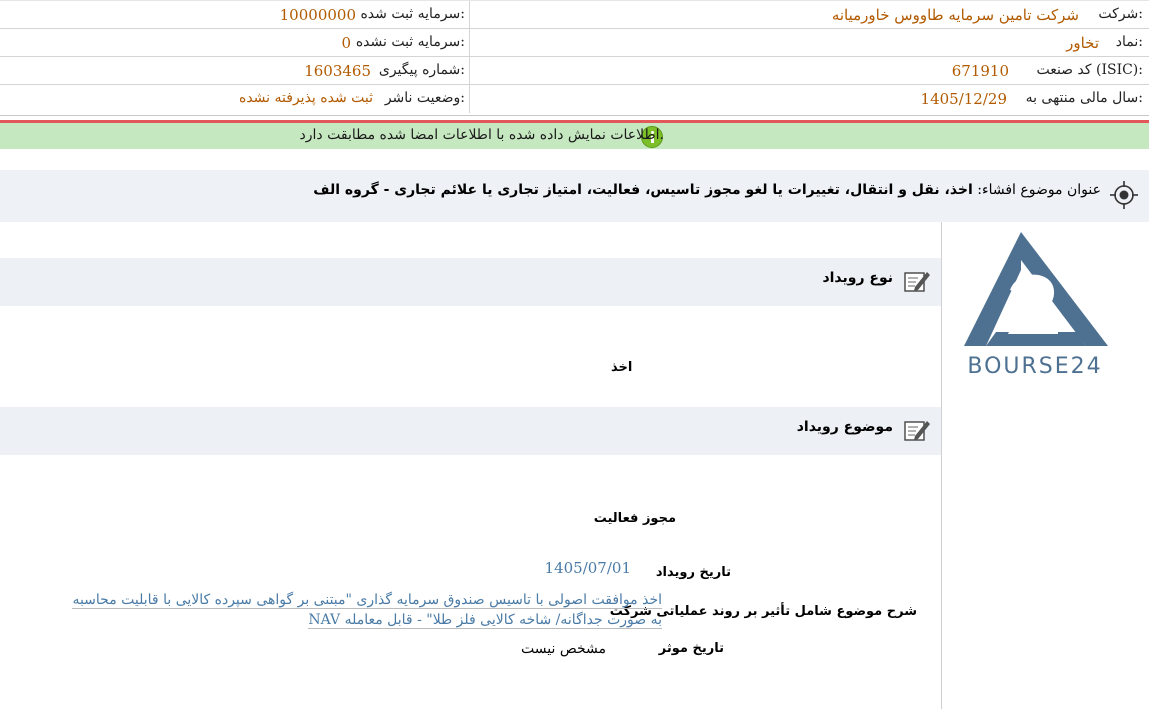  What do you see at coordinates (857, 278) in the screenshot?
I see `event-type-title: نوع رویداد` at bounding box center [857, 278].